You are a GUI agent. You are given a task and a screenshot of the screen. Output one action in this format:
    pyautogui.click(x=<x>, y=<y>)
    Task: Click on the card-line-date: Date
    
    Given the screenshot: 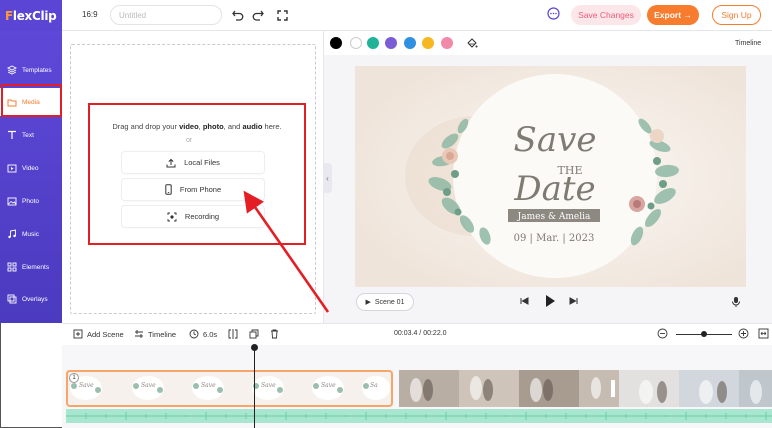 What is the action you would take?
    pyautogui.click(x=554, y=189)
    